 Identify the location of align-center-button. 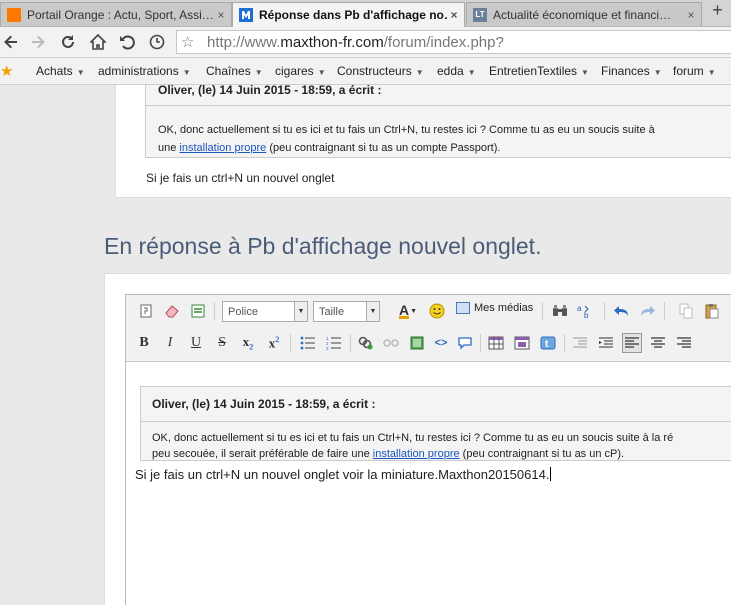
(658, 343).